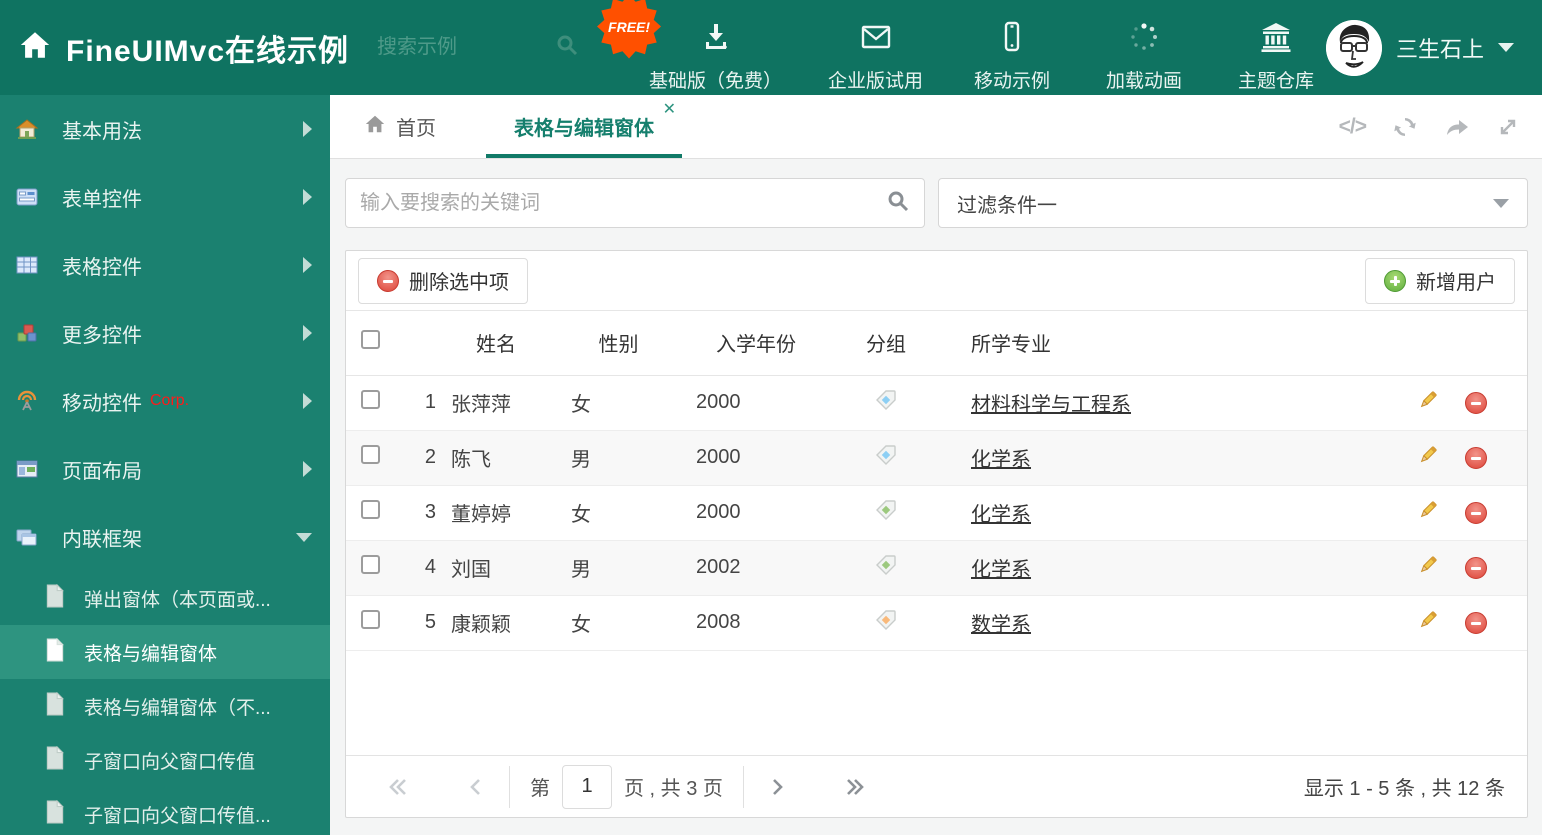  I want to click on spinner-icon, so click(1144, 39).